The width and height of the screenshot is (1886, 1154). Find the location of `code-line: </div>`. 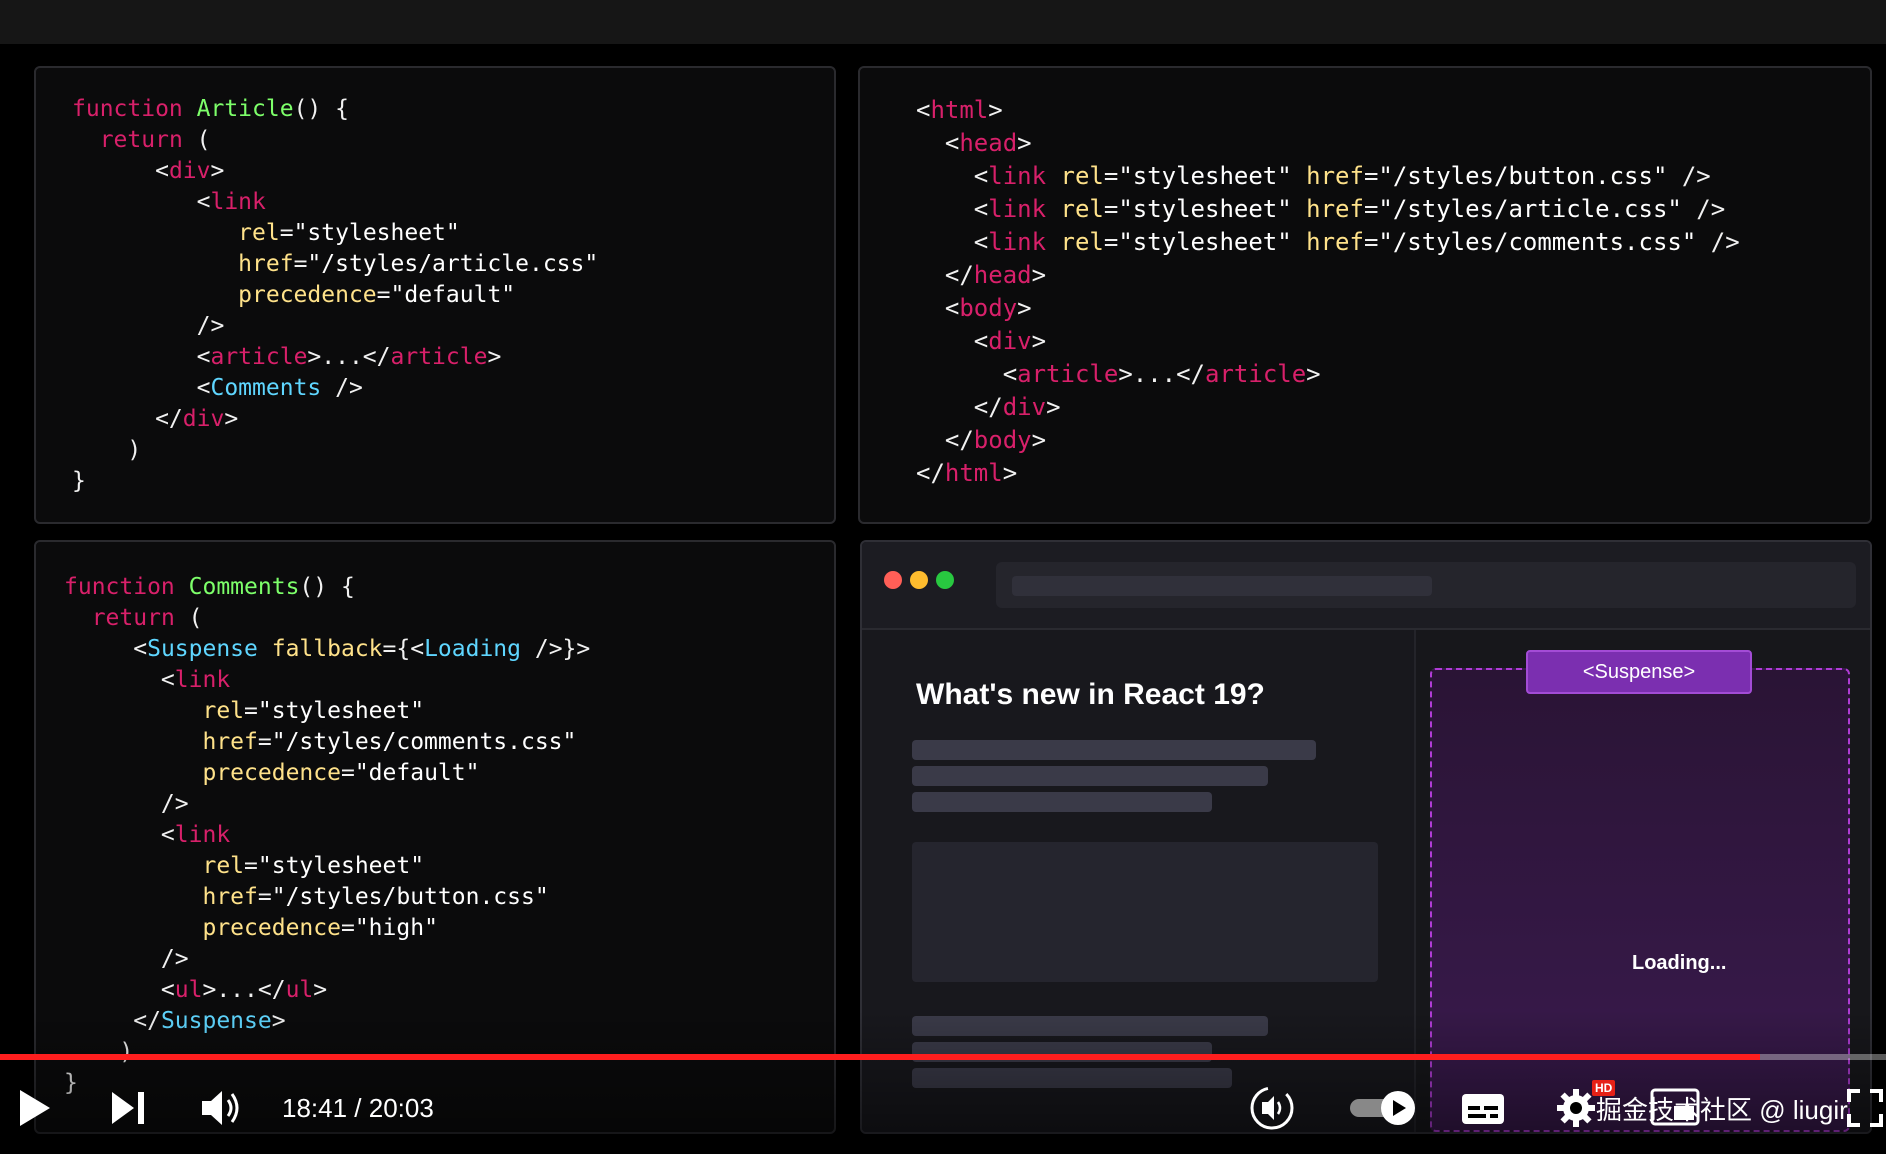

code-line: </div> is located at coordinates (1328, 407).